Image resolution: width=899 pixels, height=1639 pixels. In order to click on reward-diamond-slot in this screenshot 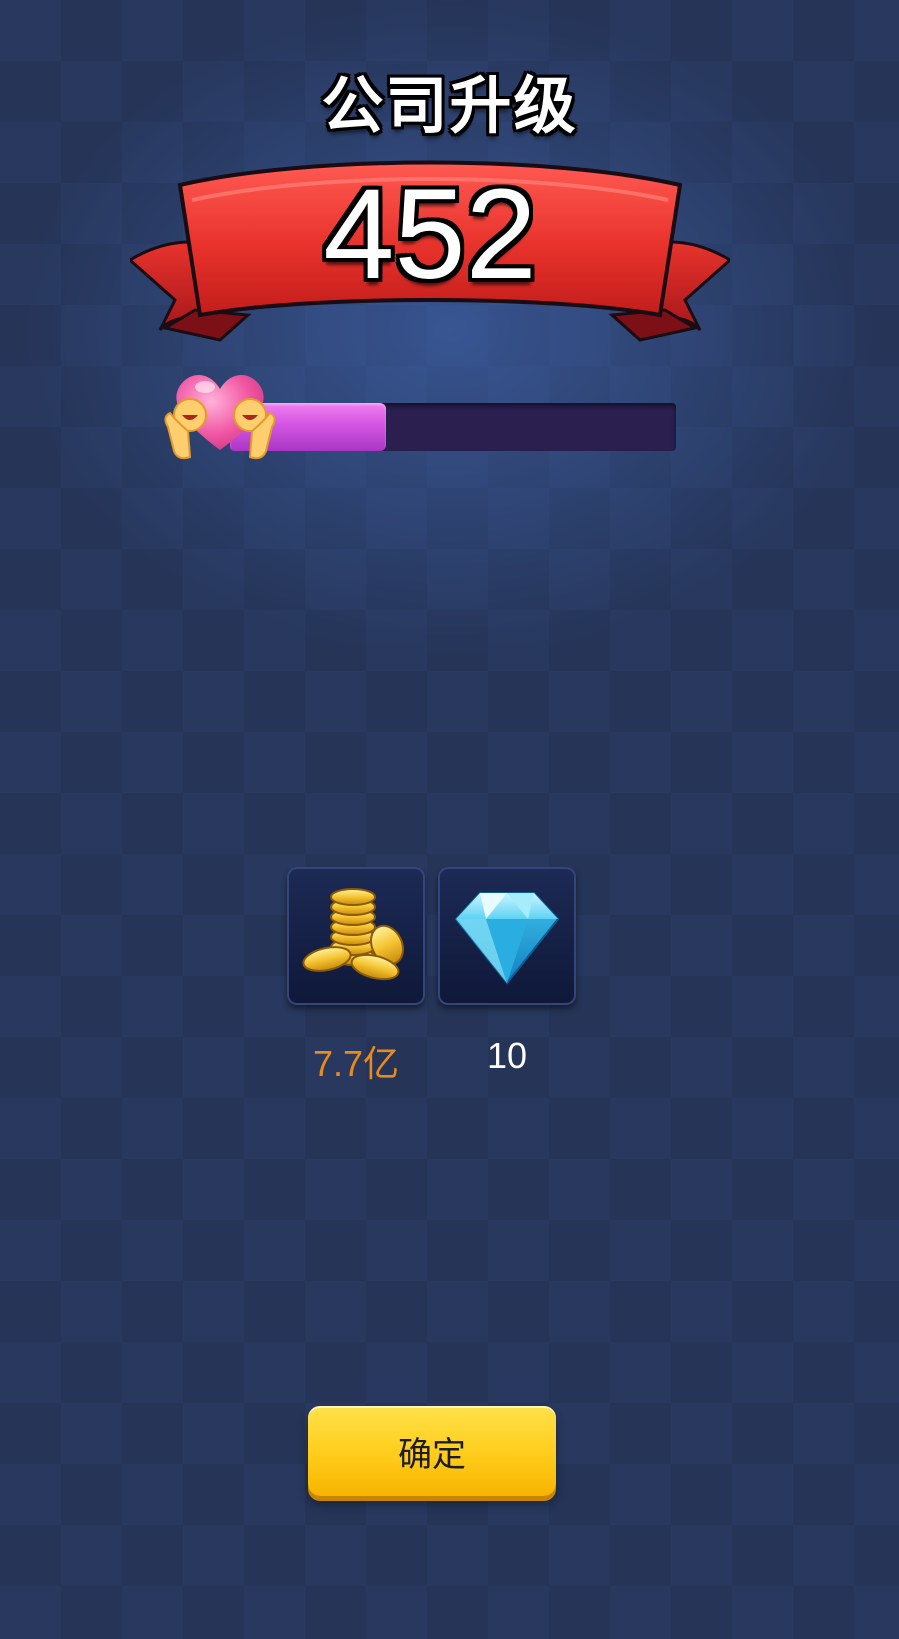, I will do `click(507, 936)`.